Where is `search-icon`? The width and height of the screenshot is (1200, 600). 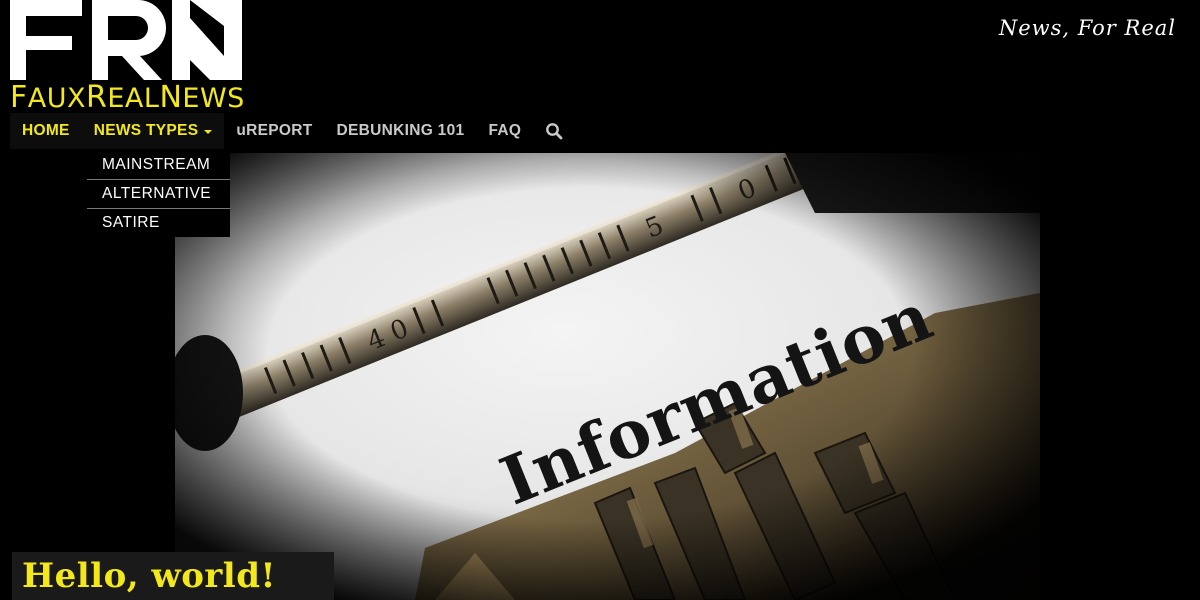
search-icon is located at coordinates (554, 131).